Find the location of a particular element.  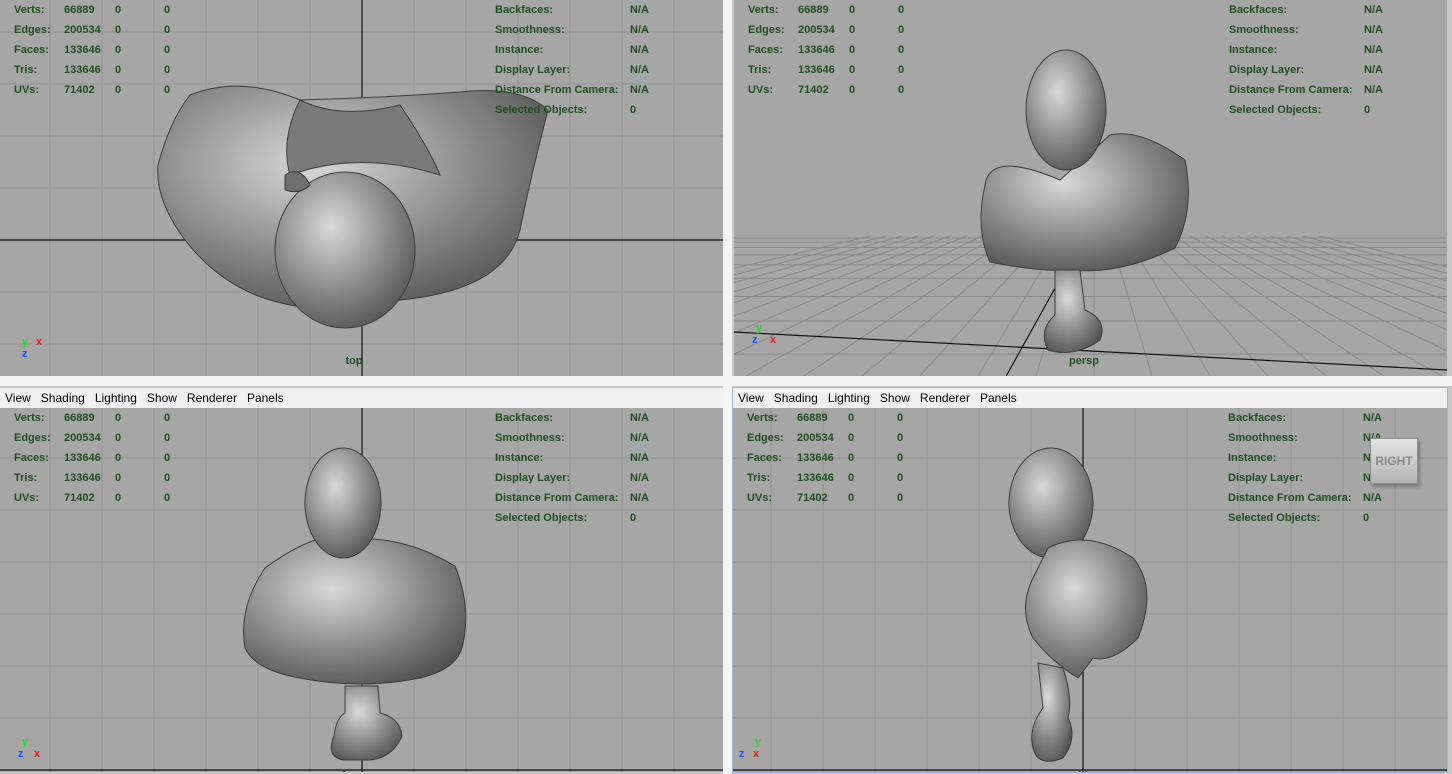

axis-x-label: x is located at coordinates (37, 754).